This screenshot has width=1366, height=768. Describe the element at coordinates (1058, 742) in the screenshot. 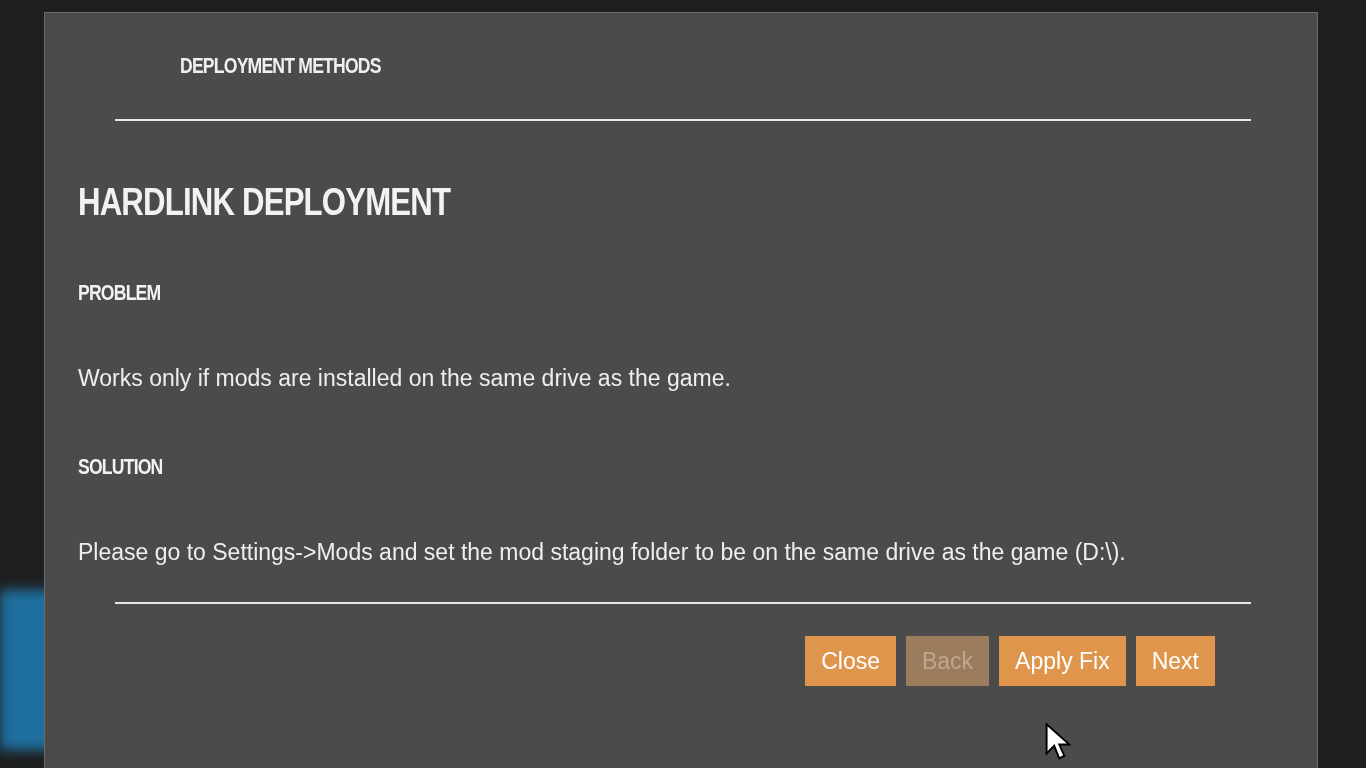

I see `cursor-icon` at that location.